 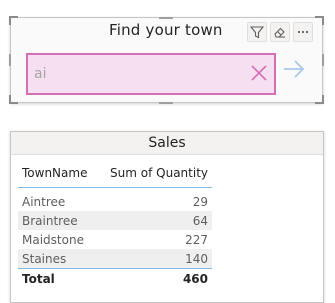 What do you see at coordinates (53, 239) in the screenshot?
I see `town-name-cell: Maidstone` at bounding box center [53, 239].